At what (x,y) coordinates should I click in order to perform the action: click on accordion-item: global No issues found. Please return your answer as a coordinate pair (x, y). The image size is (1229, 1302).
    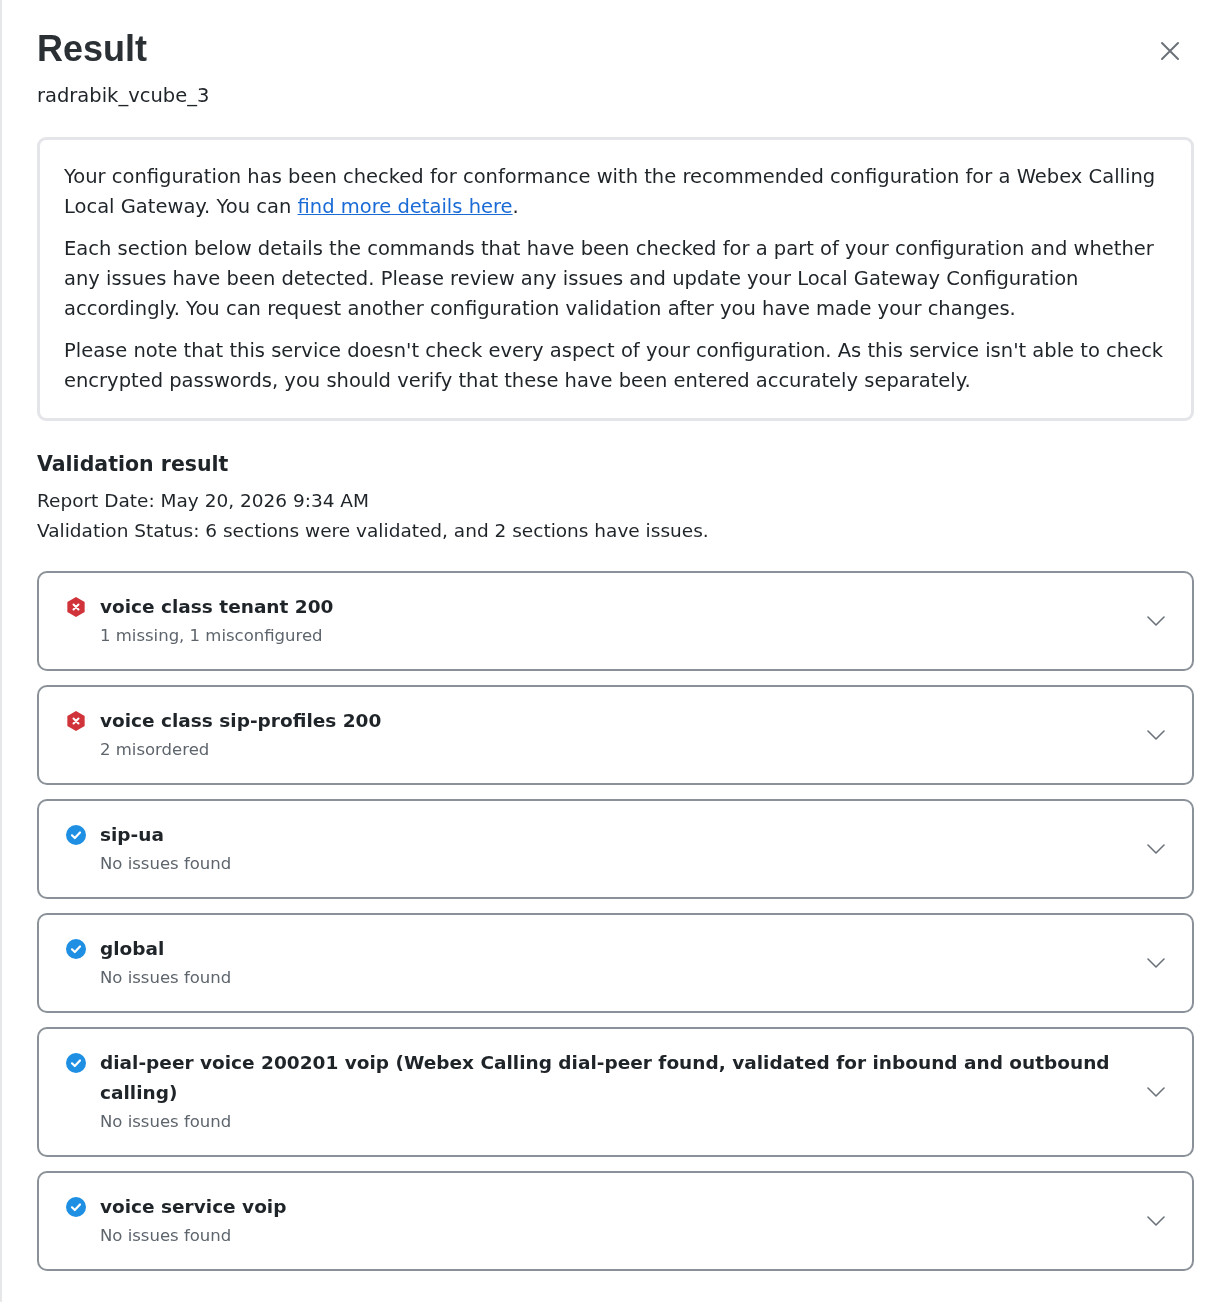
    Looking at the image, I should click on (615, 963).